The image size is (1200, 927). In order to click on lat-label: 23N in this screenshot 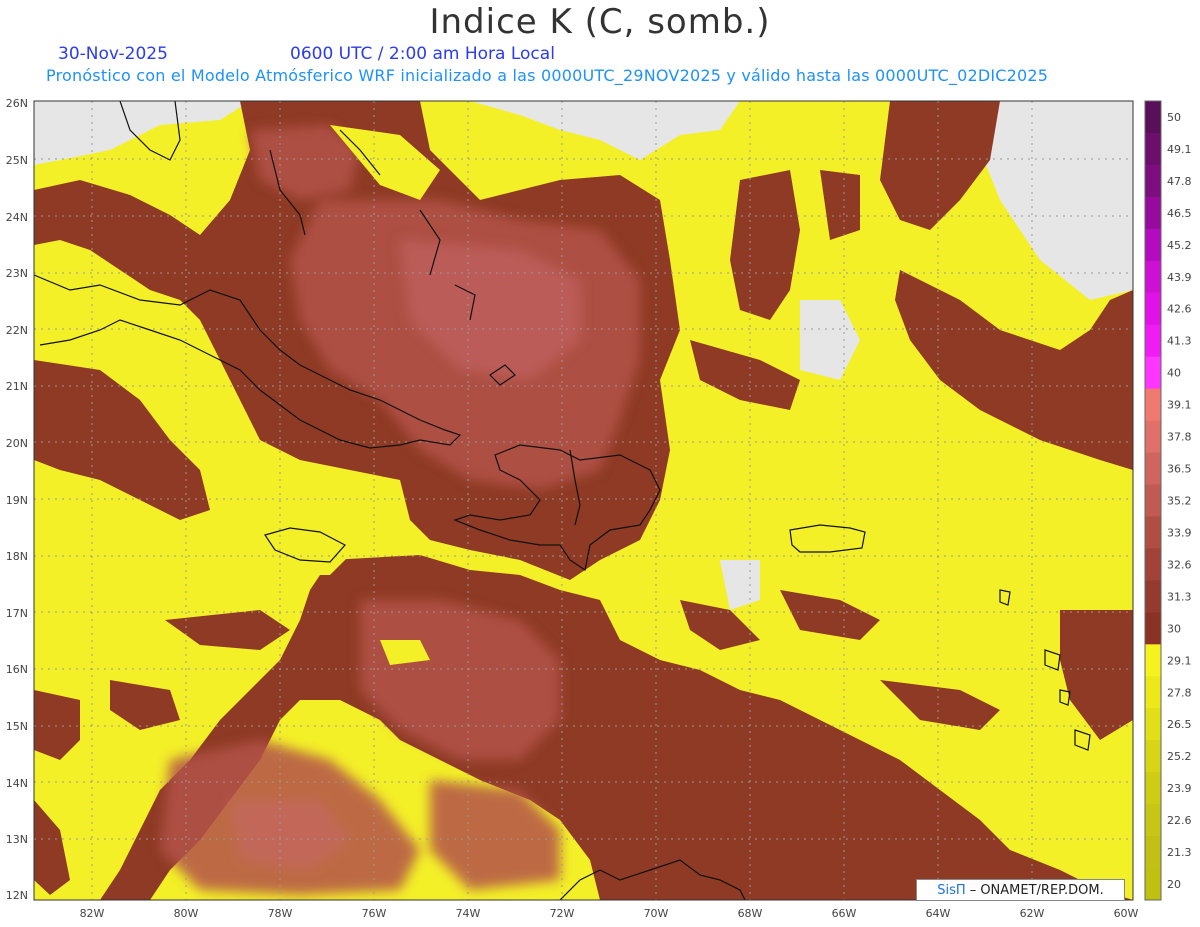, I will do `click(17, 273)`.